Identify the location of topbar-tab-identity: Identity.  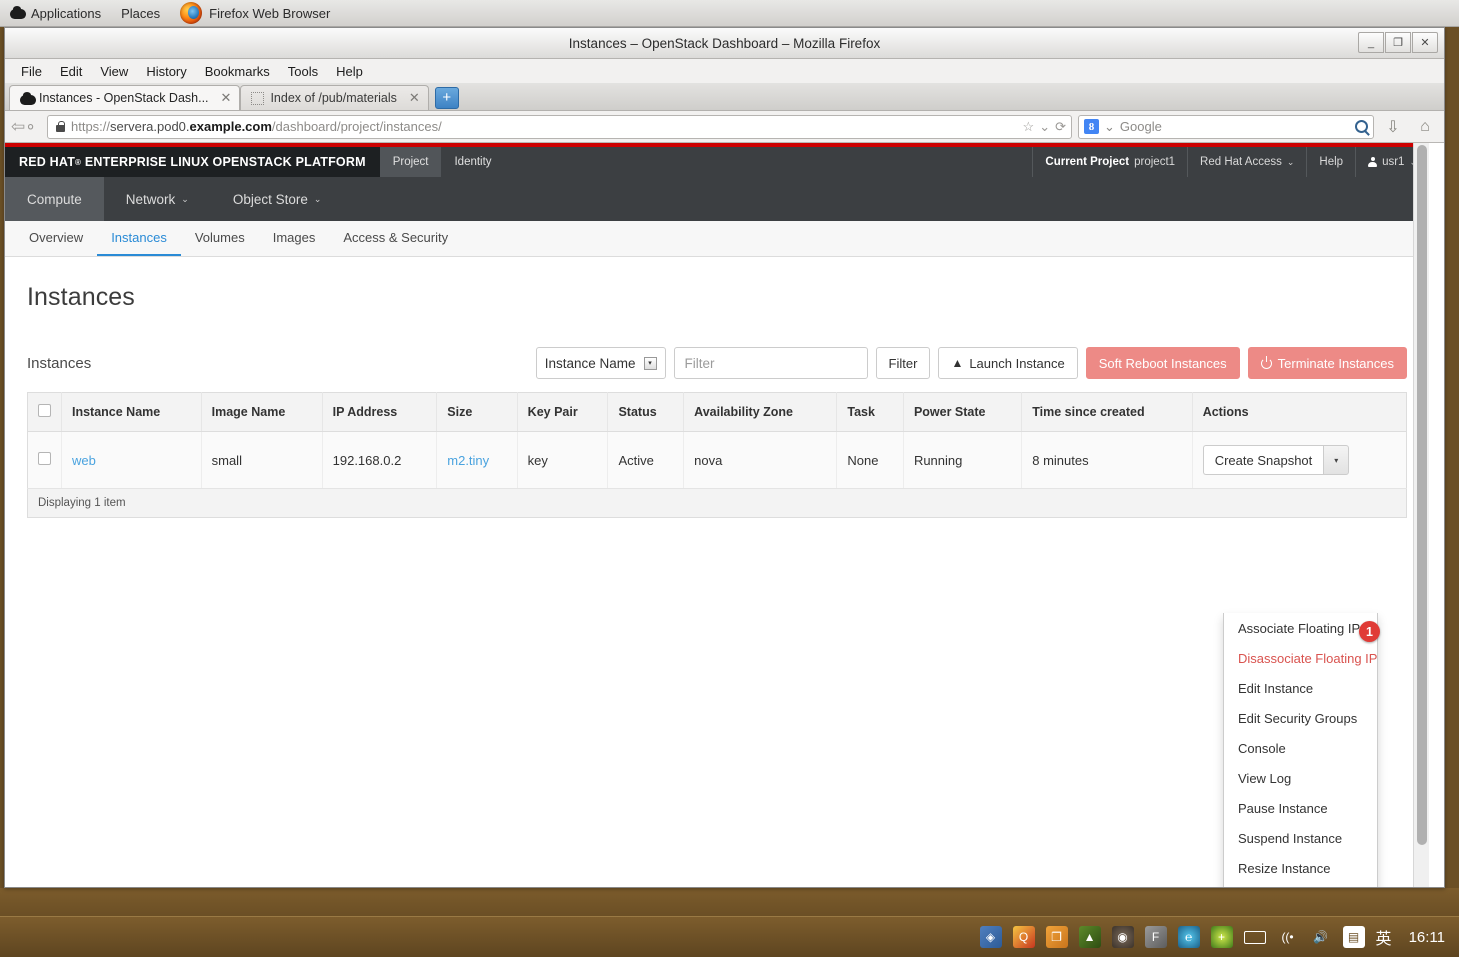
(472, 162).